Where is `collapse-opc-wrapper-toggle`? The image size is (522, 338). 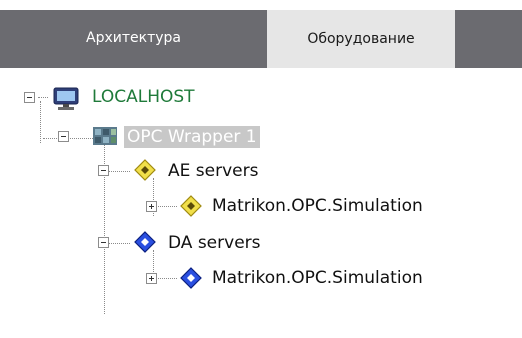 collapse-opc-wrapper-toggle is located at coordinates (63, 136).